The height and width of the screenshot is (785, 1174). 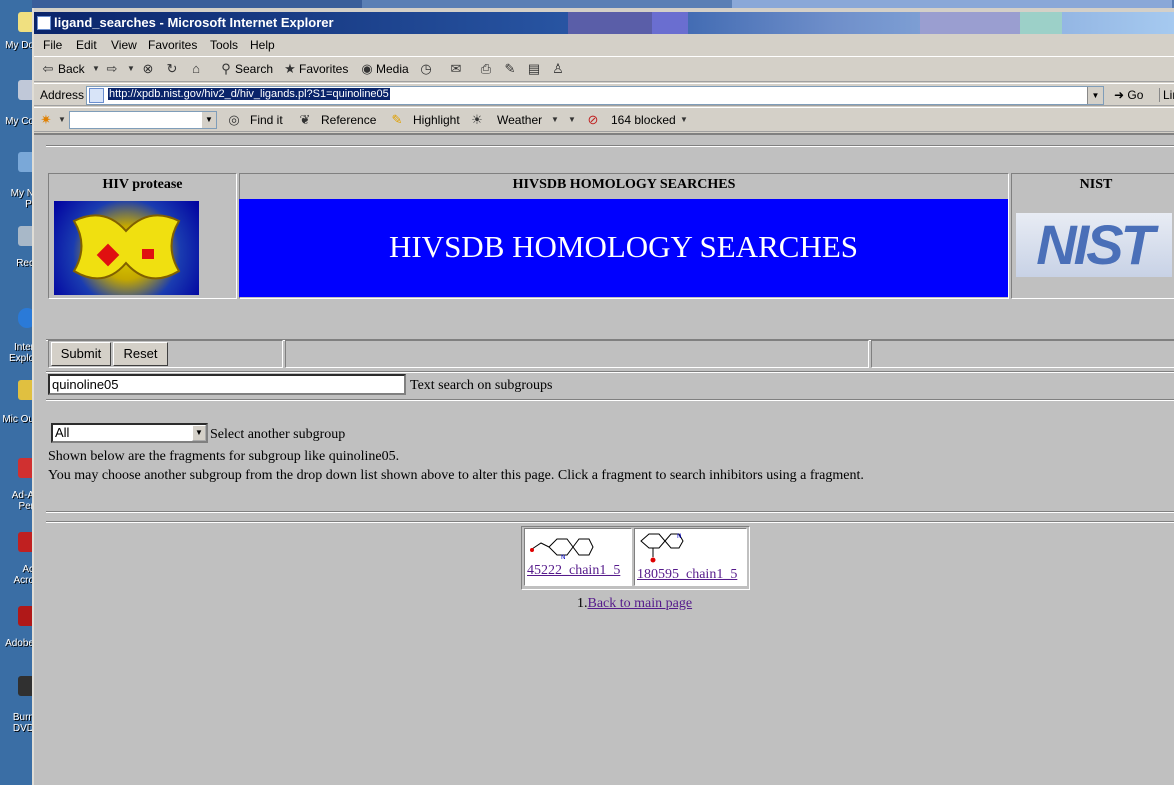 I want to click on homology-heading: HIVSDB HOMOLOGY SEARCHES, so click(x=624, y=184).